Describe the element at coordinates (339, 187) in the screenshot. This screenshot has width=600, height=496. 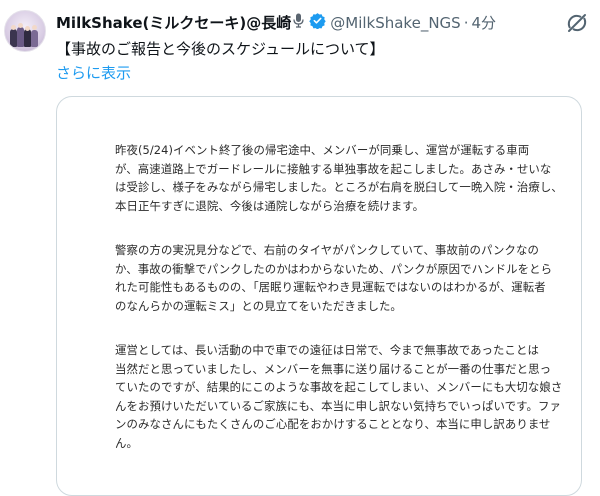
I see `statement-line: は受診し、様子をみながら帰宅しました。ところが右肩を脱臼して一晩入院・治療し、` at that location.